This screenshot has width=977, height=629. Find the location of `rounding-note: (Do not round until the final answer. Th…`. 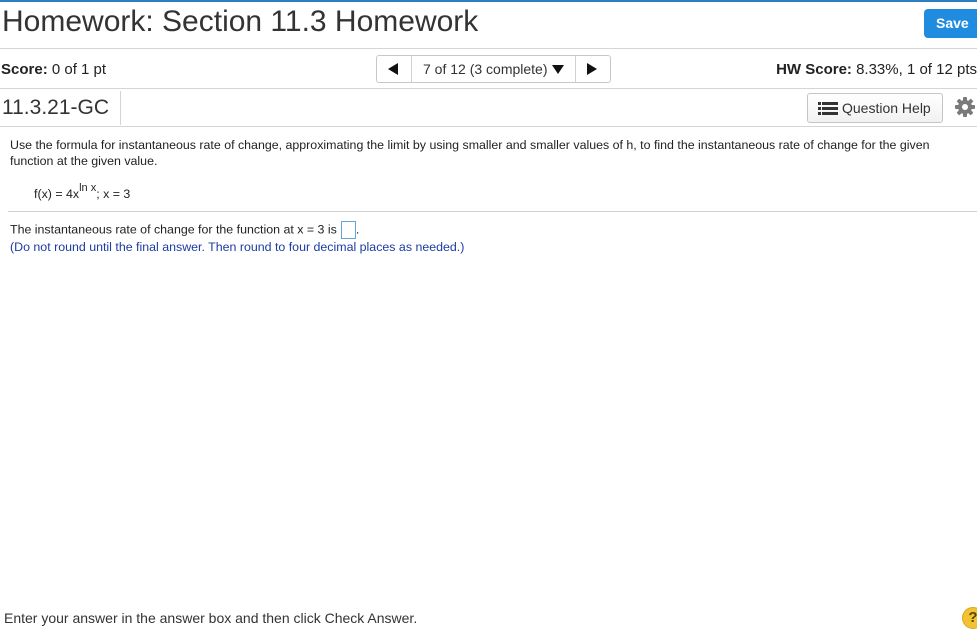

rounding-note: (Do not round until the final answer. Th… is located at coordinates (237, 247).